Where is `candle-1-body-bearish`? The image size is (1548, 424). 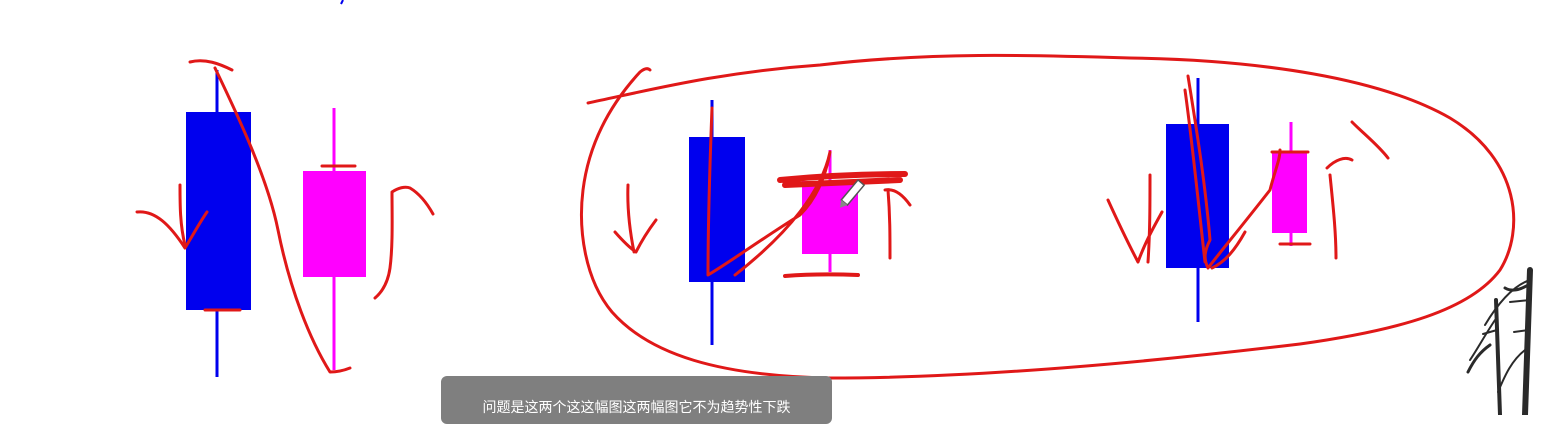
candle-1-body-bearish is located at coordinates (218, 211).